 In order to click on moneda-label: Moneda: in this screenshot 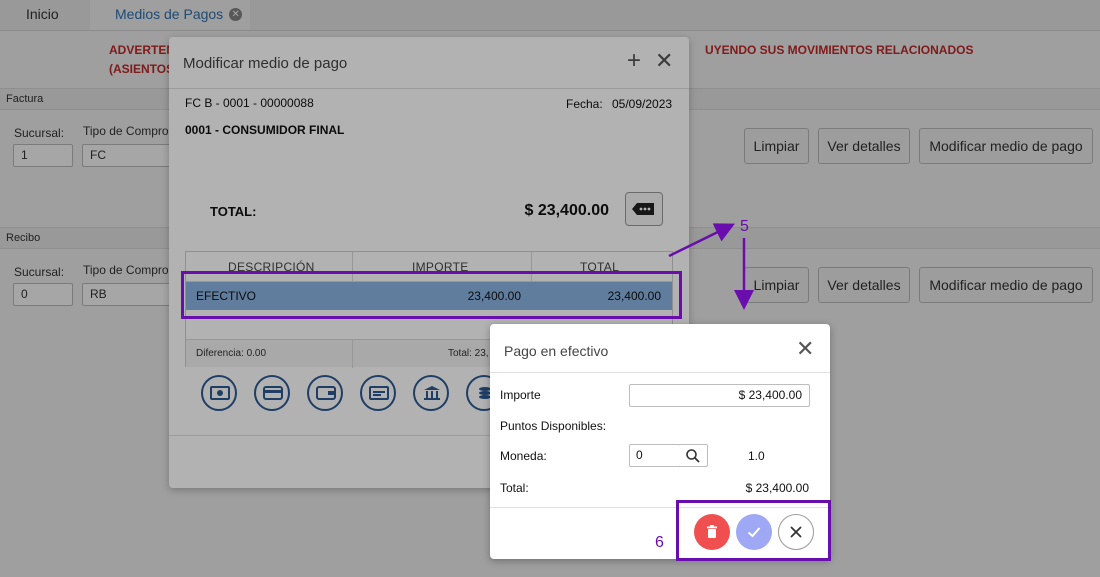, I will do `click(523, 456)`.